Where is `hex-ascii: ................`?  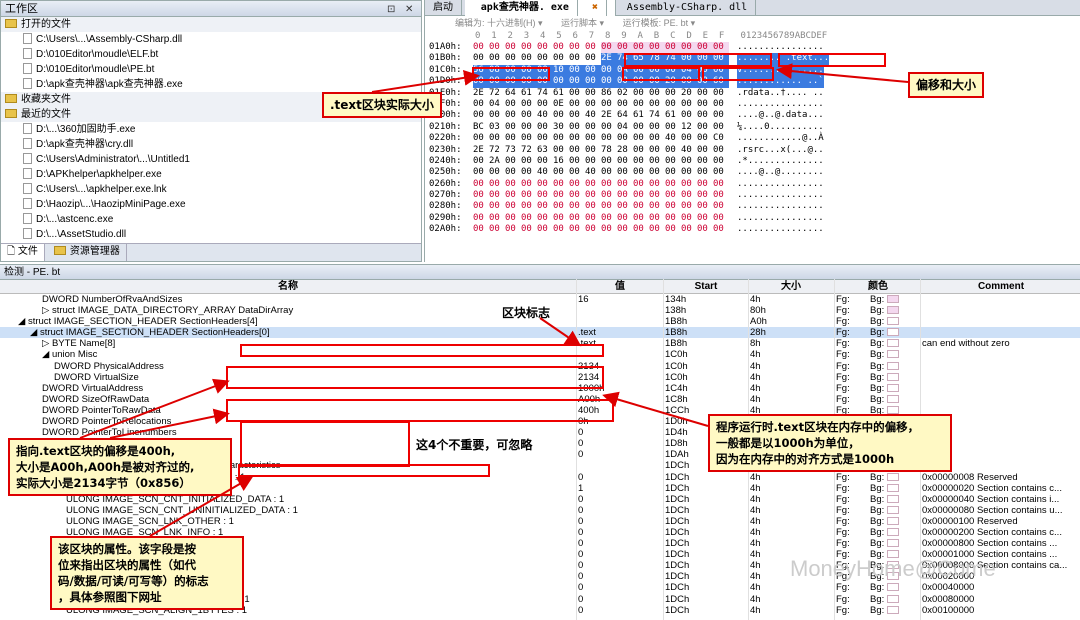 hex-ascii: ................ is located at coordinates (780, 104).